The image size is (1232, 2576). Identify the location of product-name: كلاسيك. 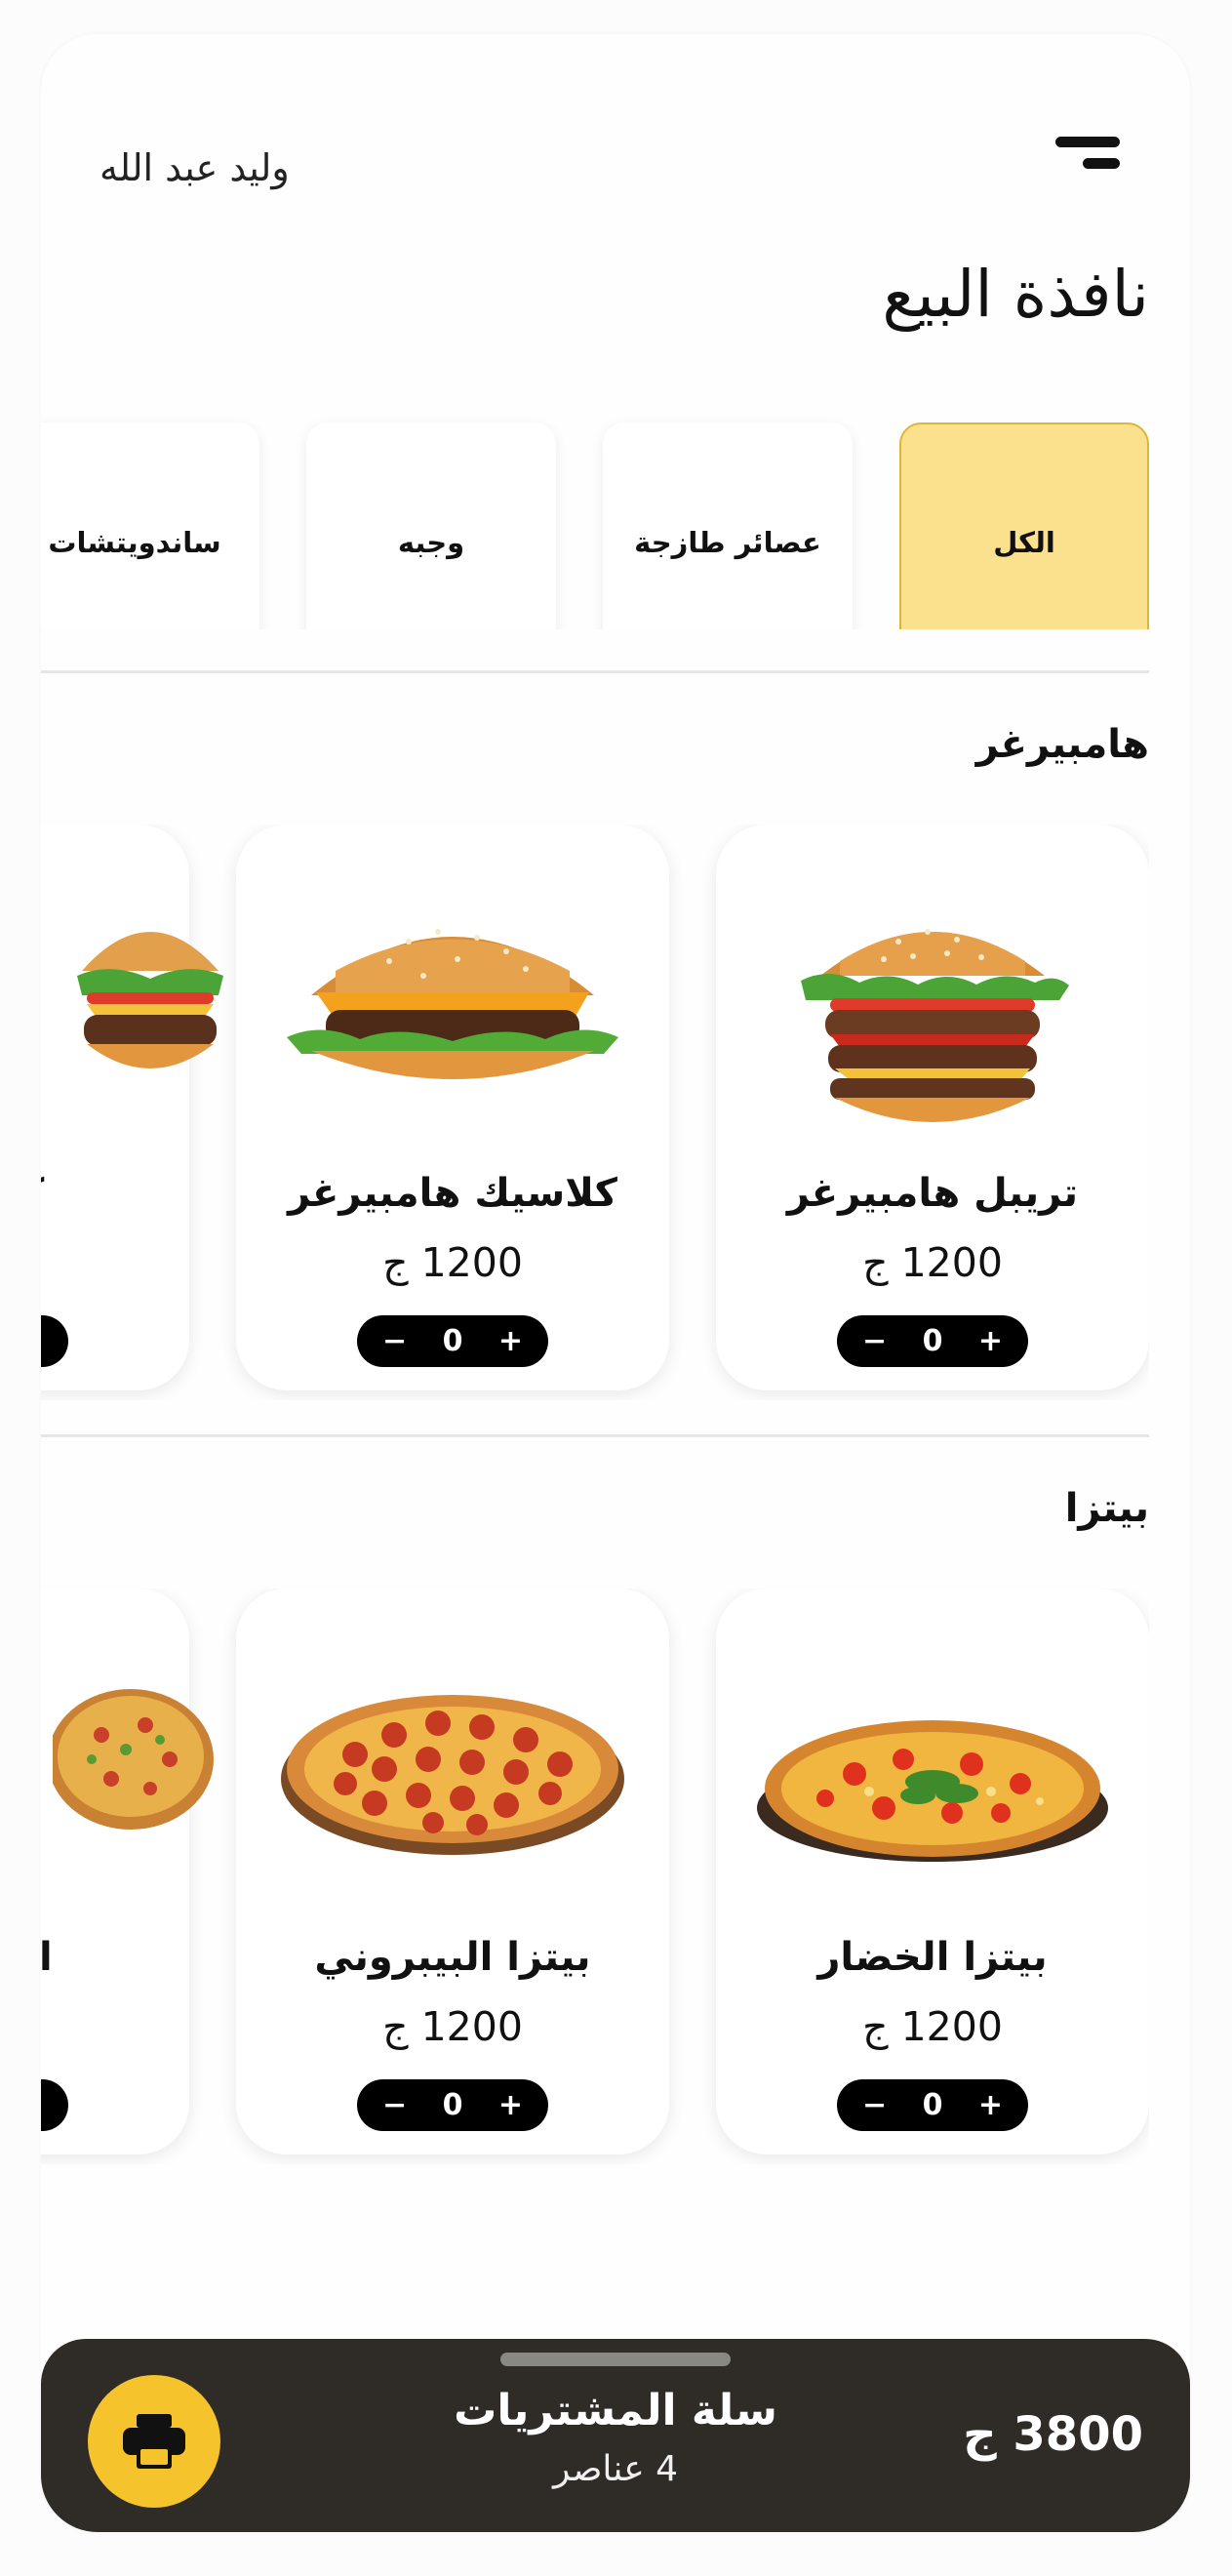
(115, 1193).